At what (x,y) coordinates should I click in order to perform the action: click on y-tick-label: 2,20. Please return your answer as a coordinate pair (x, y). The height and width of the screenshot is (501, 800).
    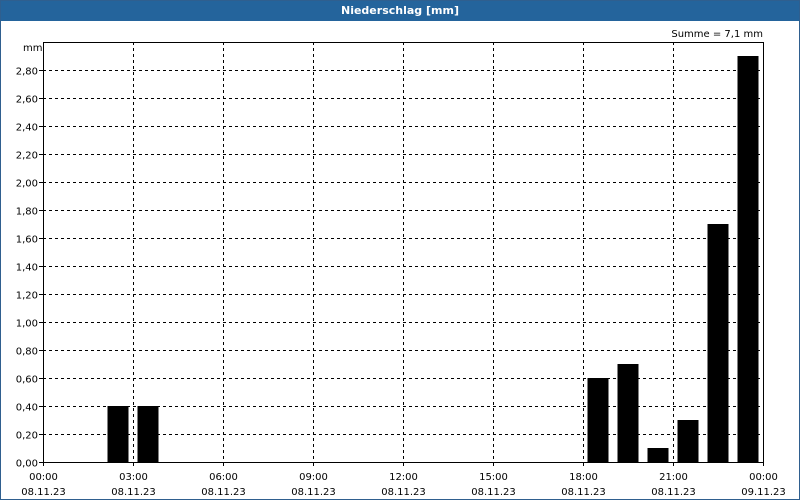
    Looking at the image, I should click on (27, 156).